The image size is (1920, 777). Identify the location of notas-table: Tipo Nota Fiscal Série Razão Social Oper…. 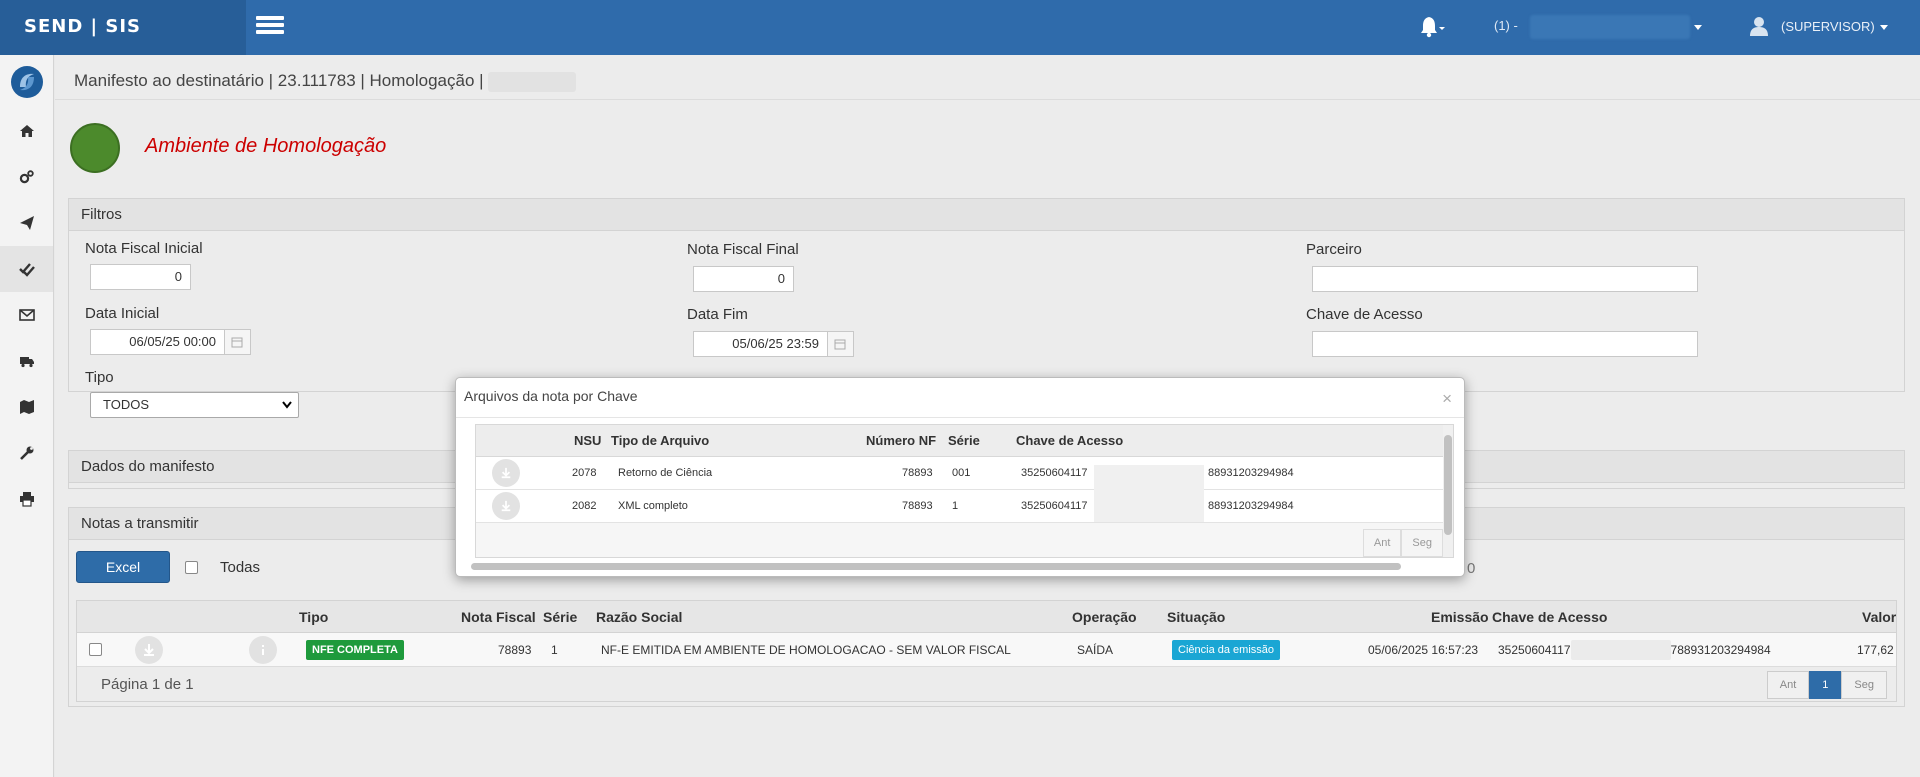
(986, 651).